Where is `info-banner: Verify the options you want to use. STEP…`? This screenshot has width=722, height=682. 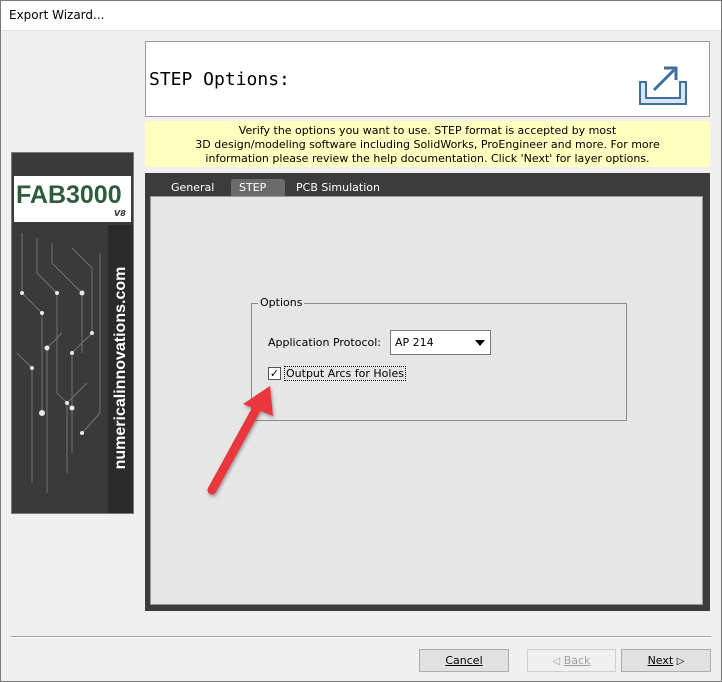 info-banner: Verify the options you want to use. STEP… is located at coordinates (427, 144).